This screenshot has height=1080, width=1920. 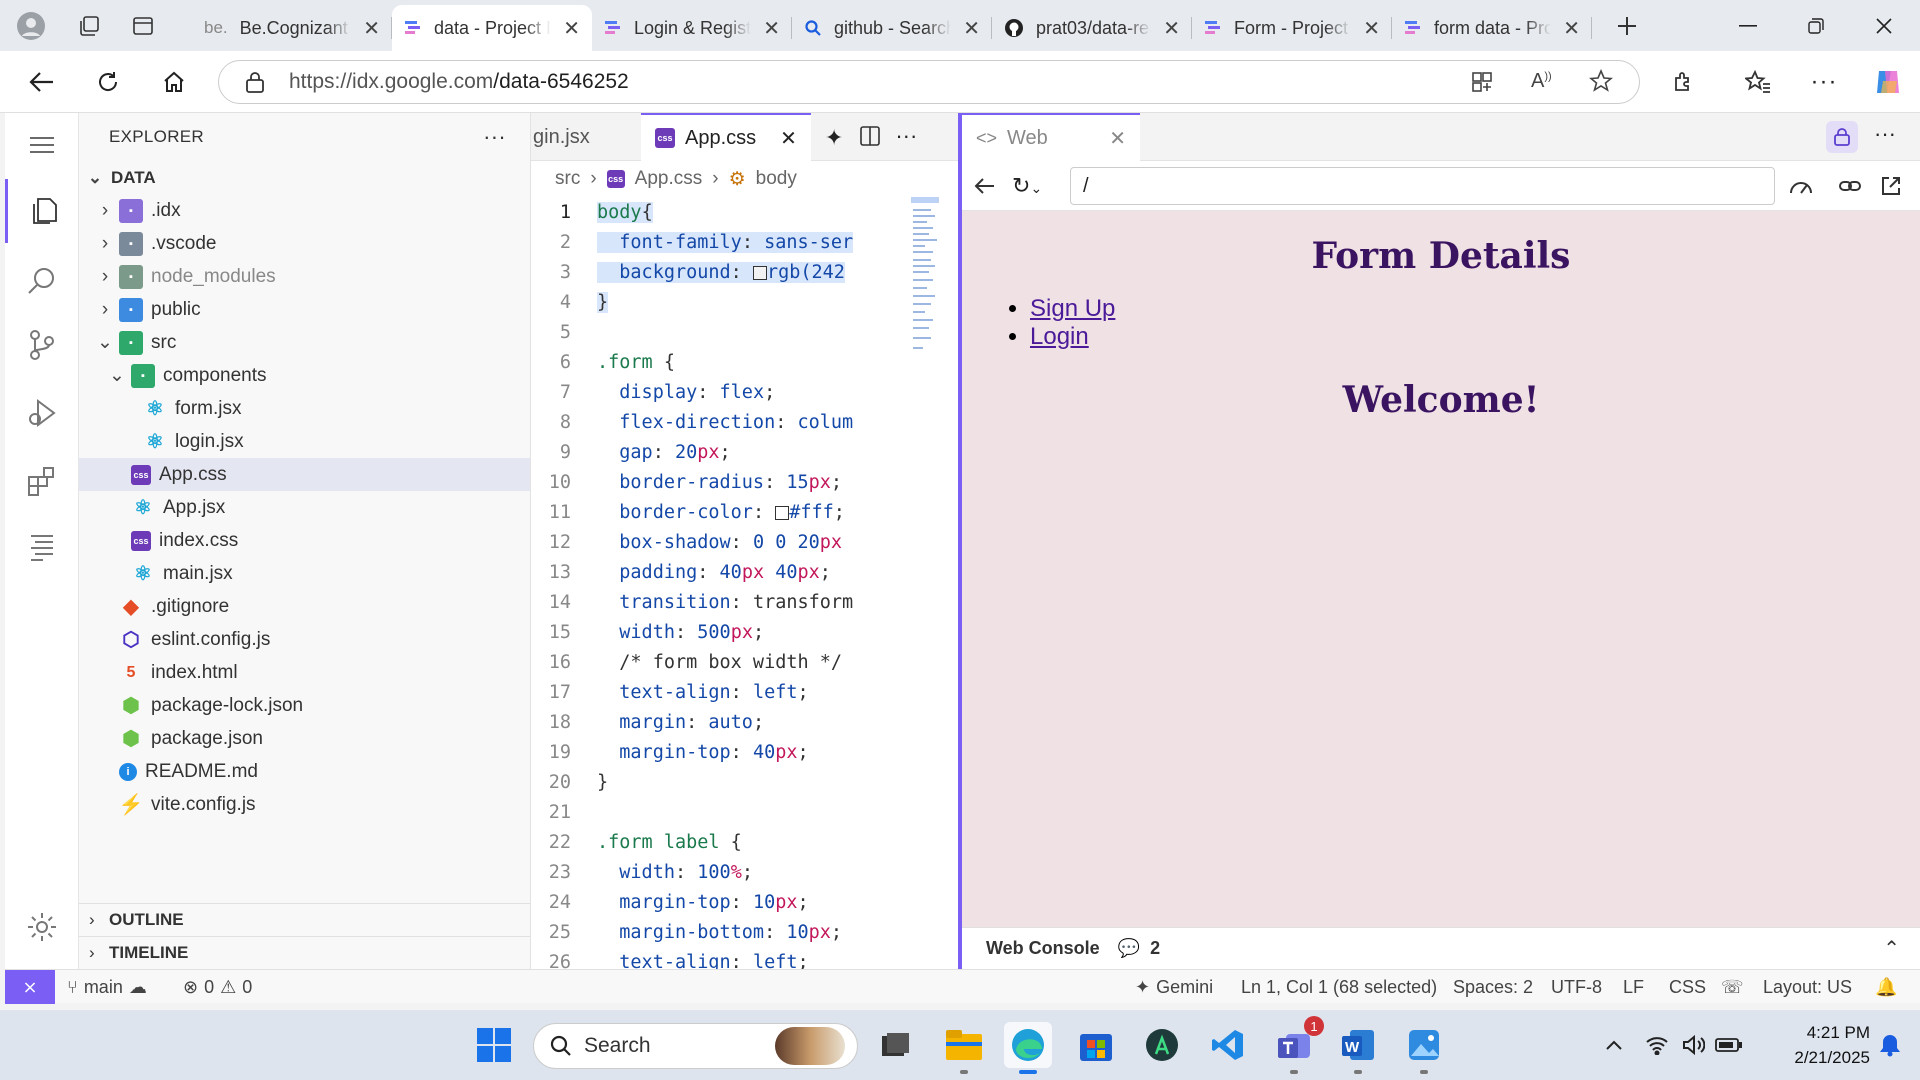 What do you see at coordinates (1096, 1045) in the screenshot?
I see `microsoft-store-icon` at bounding box center [1096, 1045].